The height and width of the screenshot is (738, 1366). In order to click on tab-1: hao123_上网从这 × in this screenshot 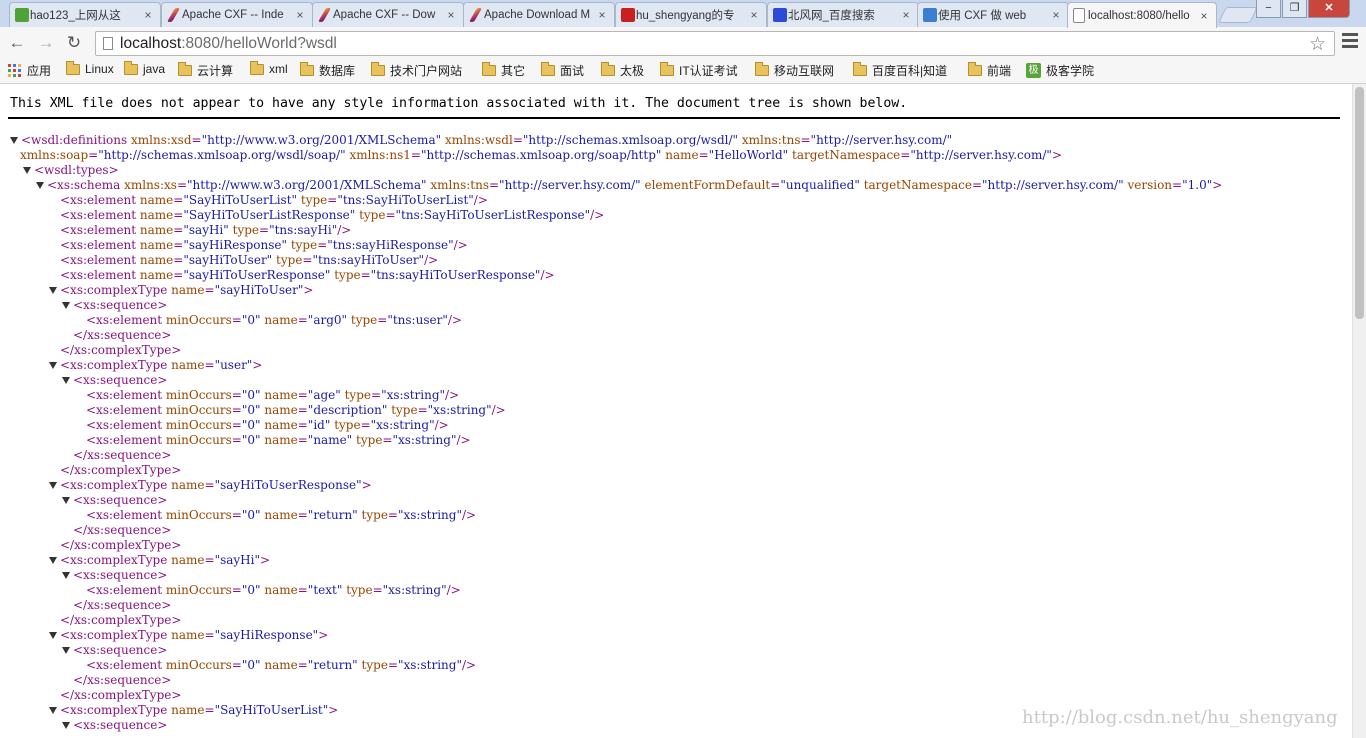, I will do `click(85, 14)`.